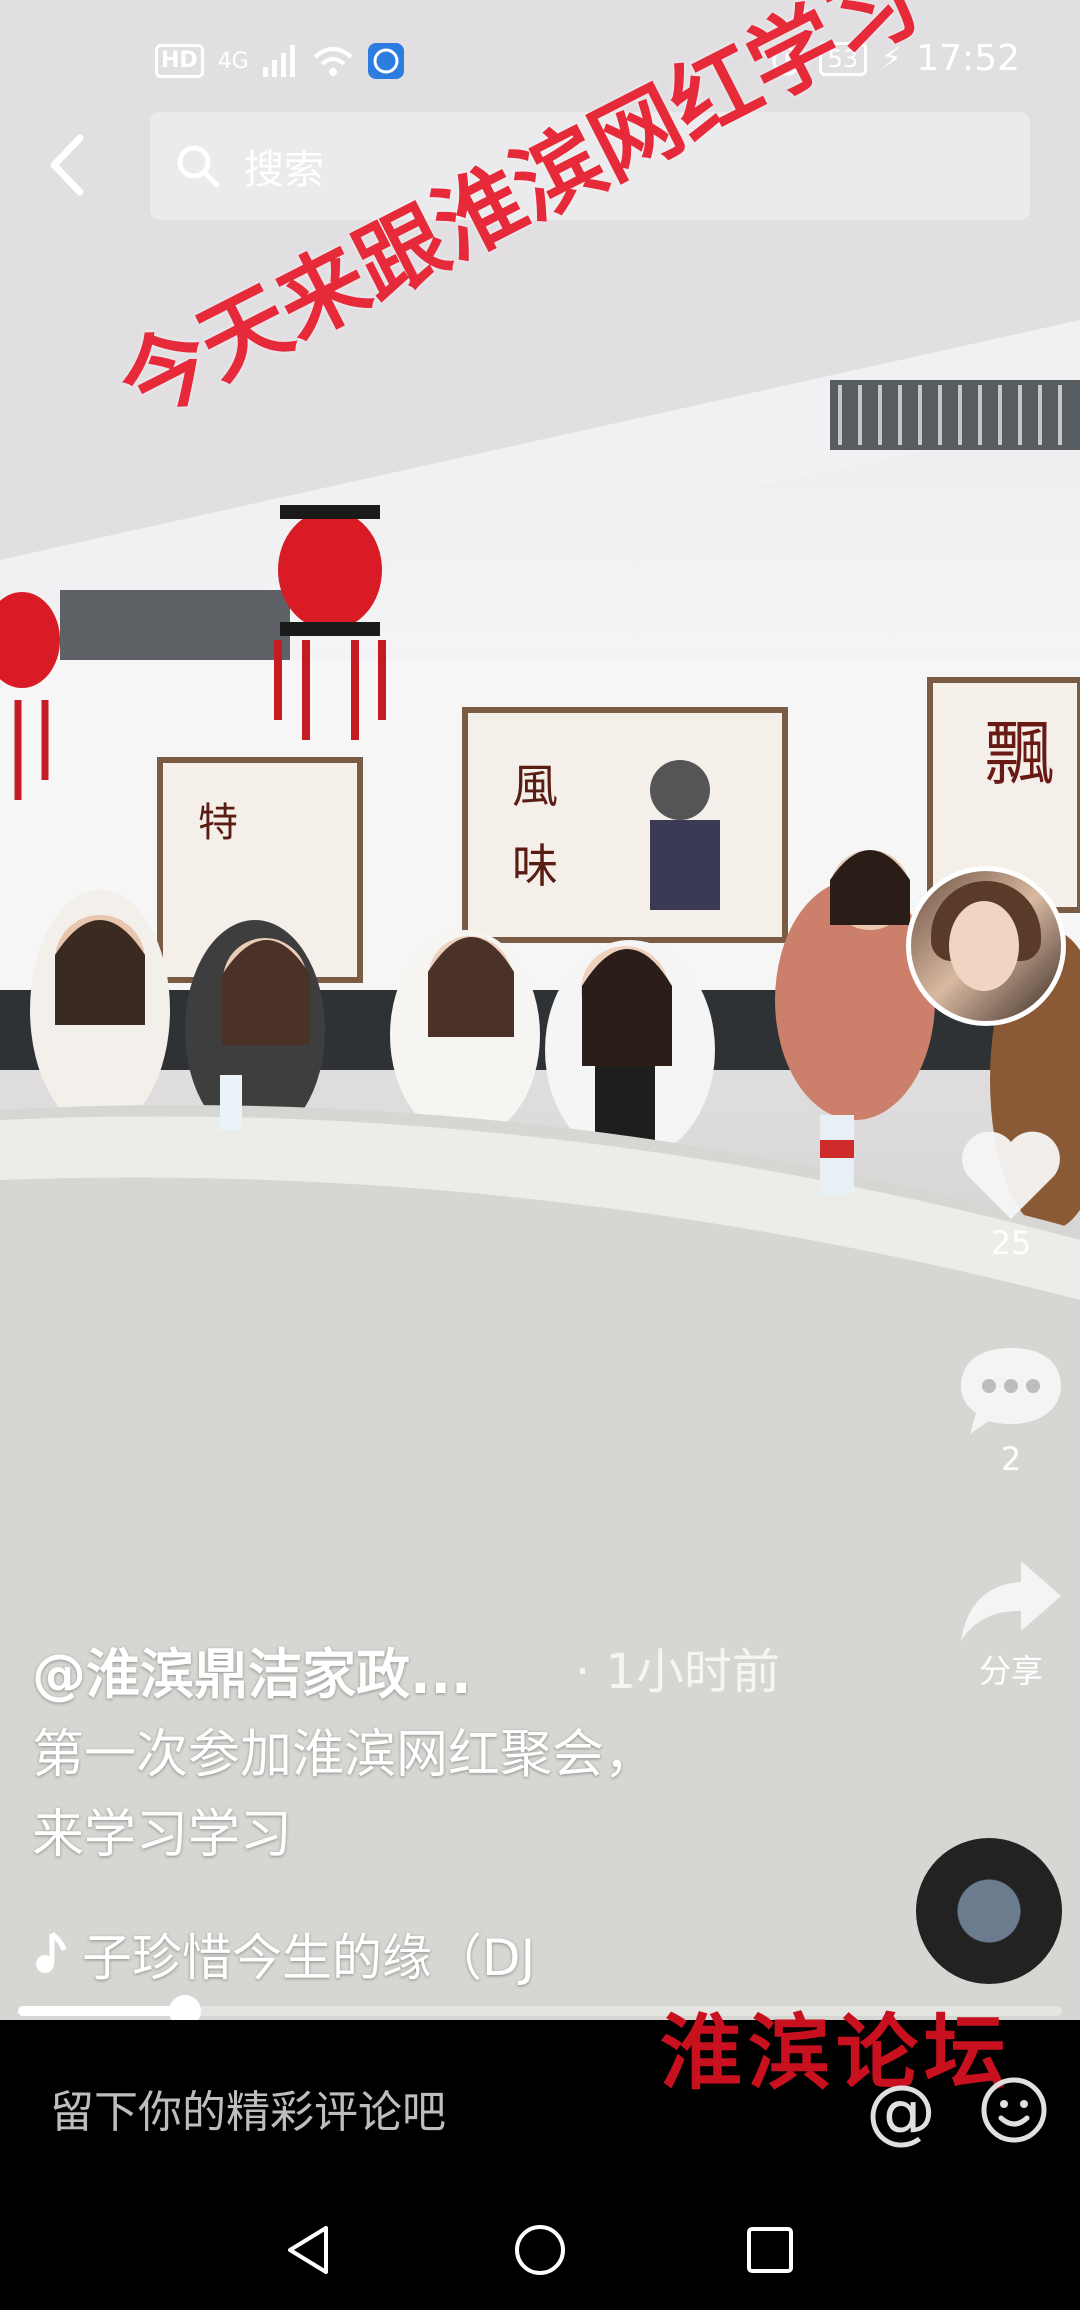 Image resolution: width=1080 pixels, height=2310 pixels. Describe the element at coordinates (770, 2250) in the screenshot. I see `nav-recents-icon` at that location.